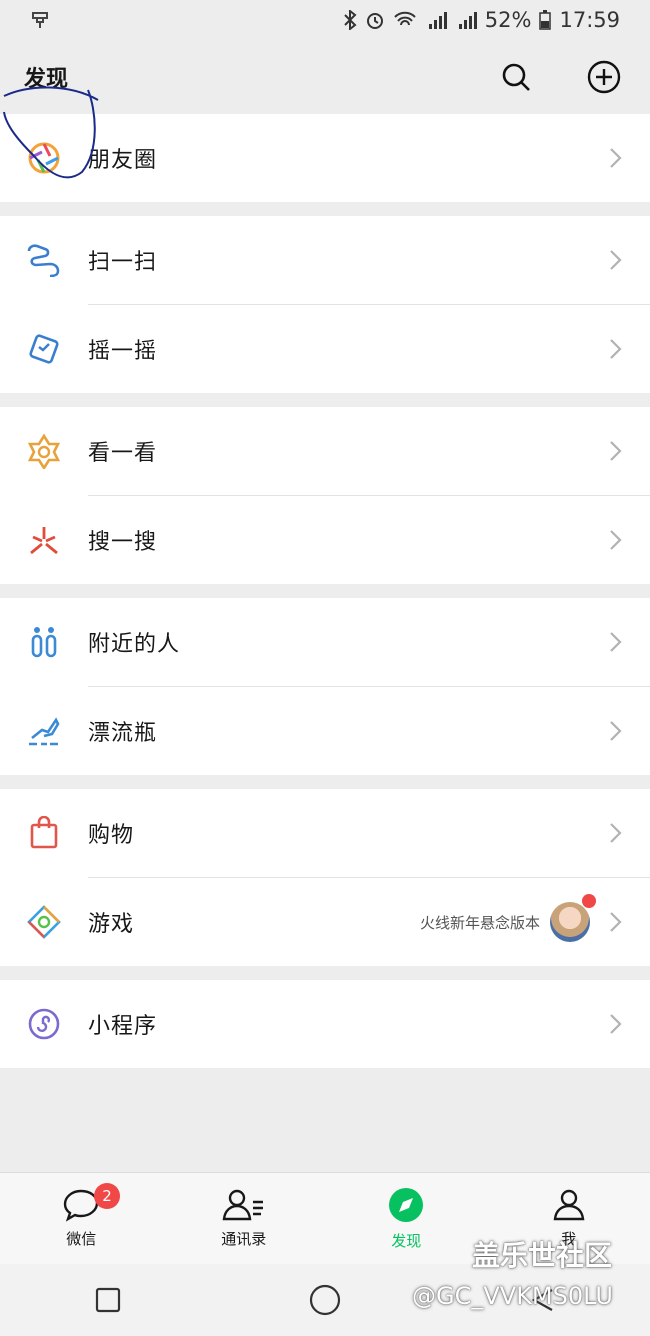 The width and height of the screenshot is (650, 1336). I want to click on group-shopping-games: 购物 游戏 火线新年悬念版本, so click(325, 877).